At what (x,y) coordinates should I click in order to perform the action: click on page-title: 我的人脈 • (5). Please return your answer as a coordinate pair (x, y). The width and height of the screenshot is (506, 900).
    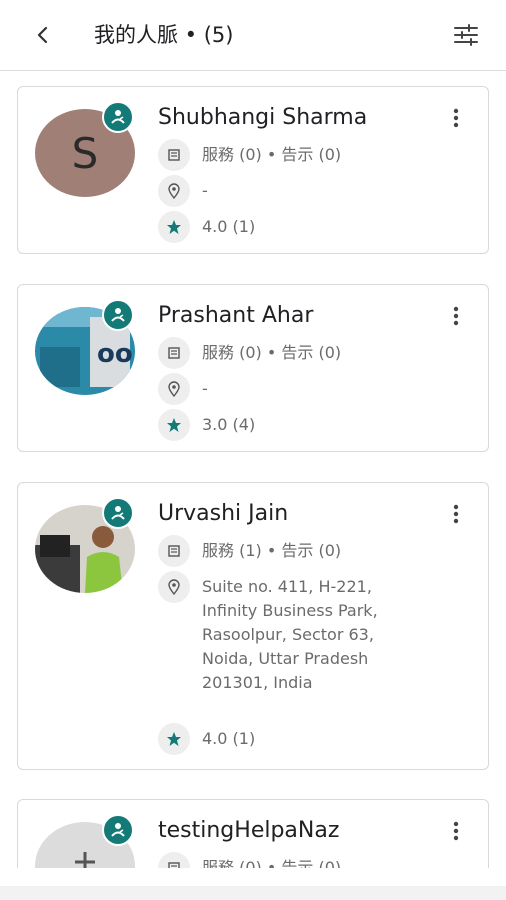
    Looking at the image, I should click on (164, 35).